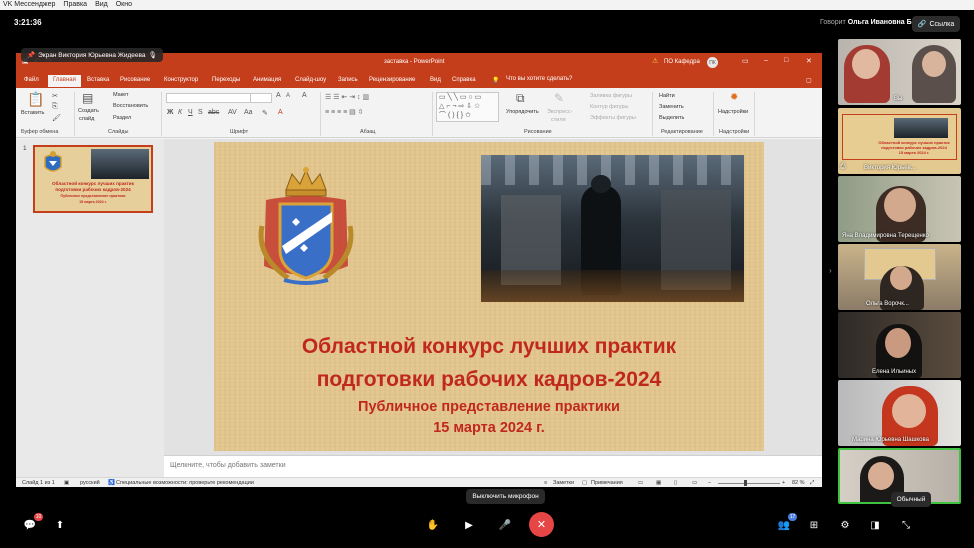 The width and height of the screenshot is (974, 548). What do you see at coordinates (505, 496) in the screenshot?
I see `mic-tooltip: Выключить микрофон` at bounding box center [505, 496].